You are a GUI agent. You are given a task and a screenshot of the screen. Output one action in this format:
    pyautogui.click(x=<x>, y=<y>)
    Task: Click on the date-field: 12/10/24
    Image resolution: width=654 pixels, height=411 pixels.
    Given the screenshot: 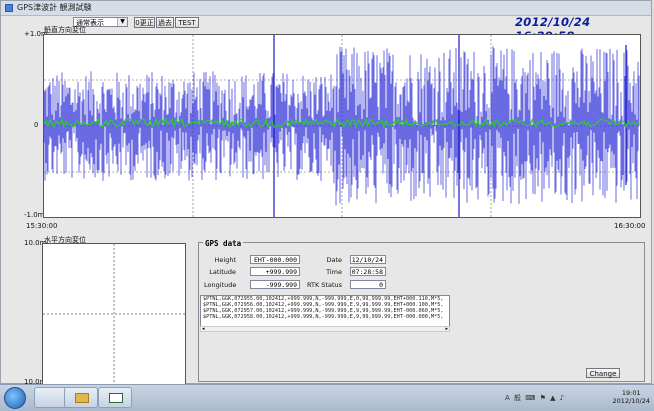 What is the action you would take?
    pyautogui.click(x=368, y=259)
    